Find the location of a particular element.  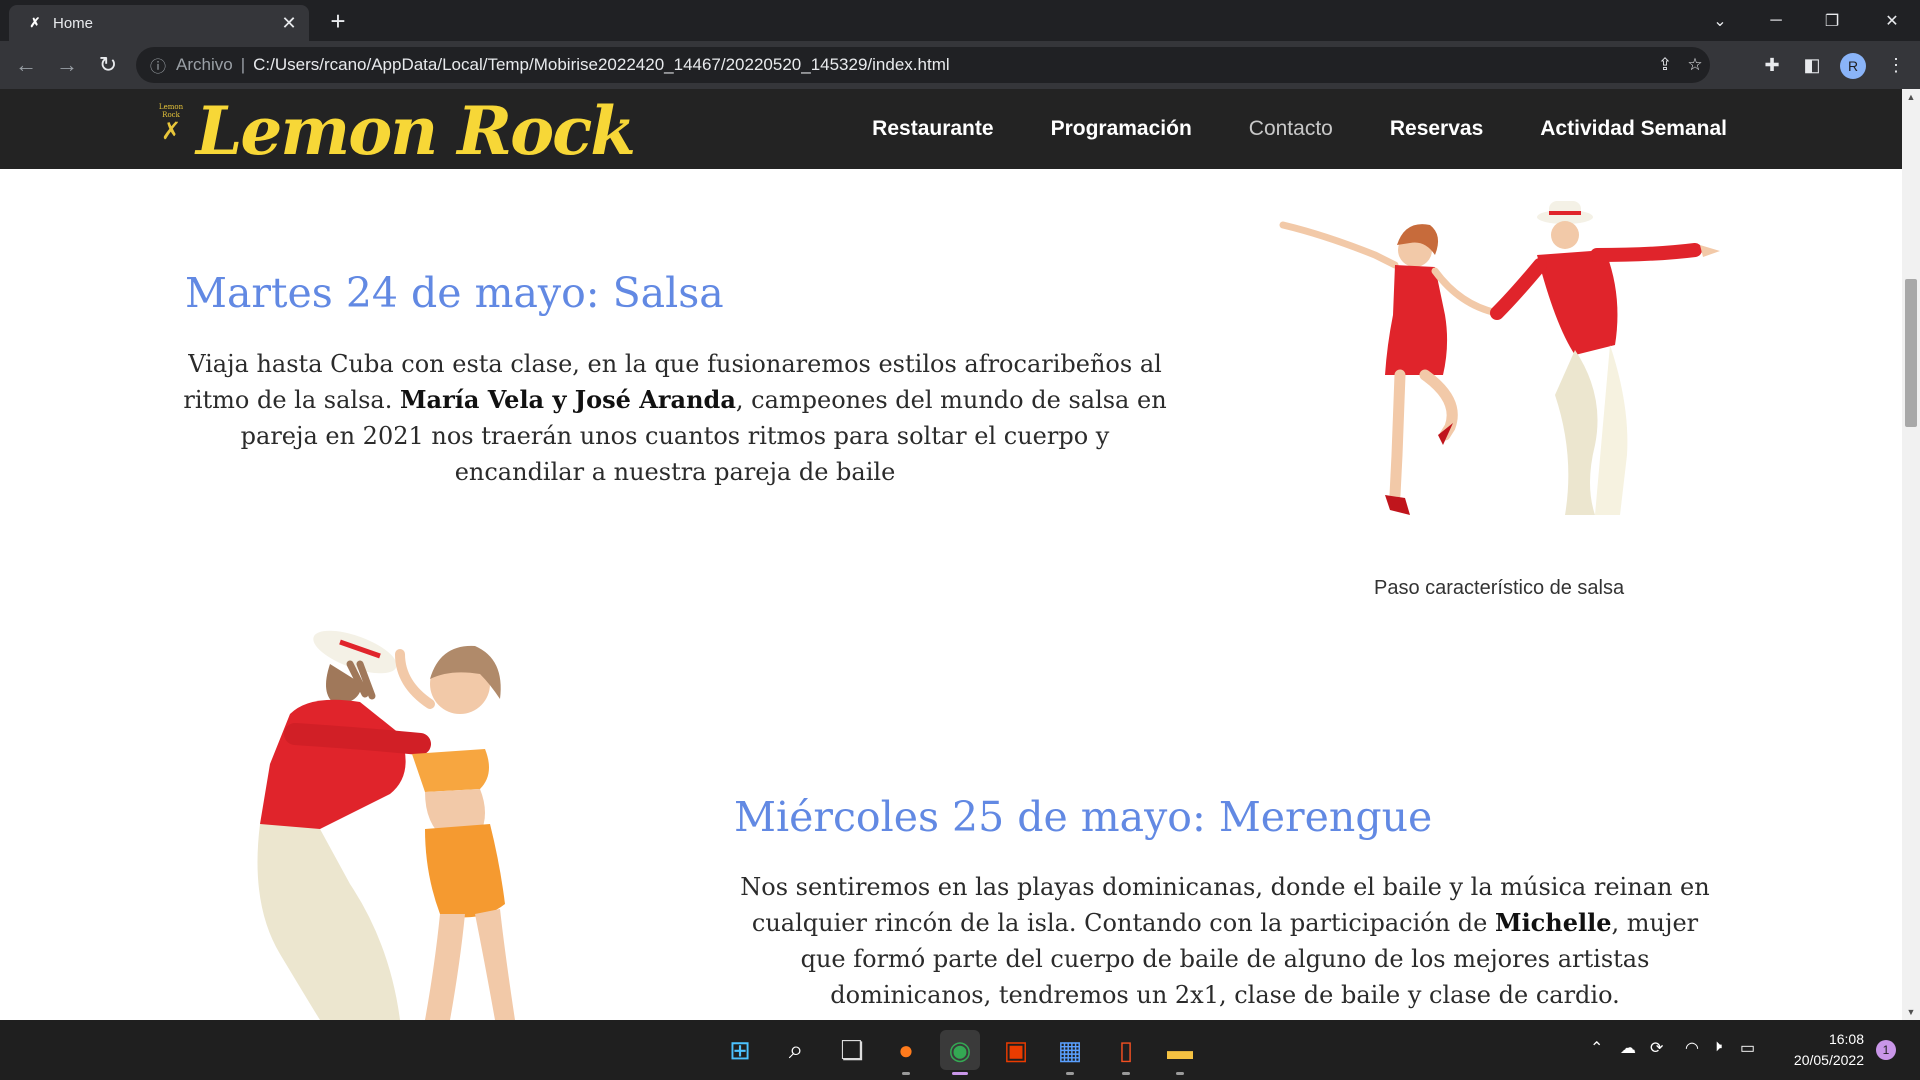

merengue-heading: Miércoles 25 de mayo: Merengue is located at coordinates (1083, 817).